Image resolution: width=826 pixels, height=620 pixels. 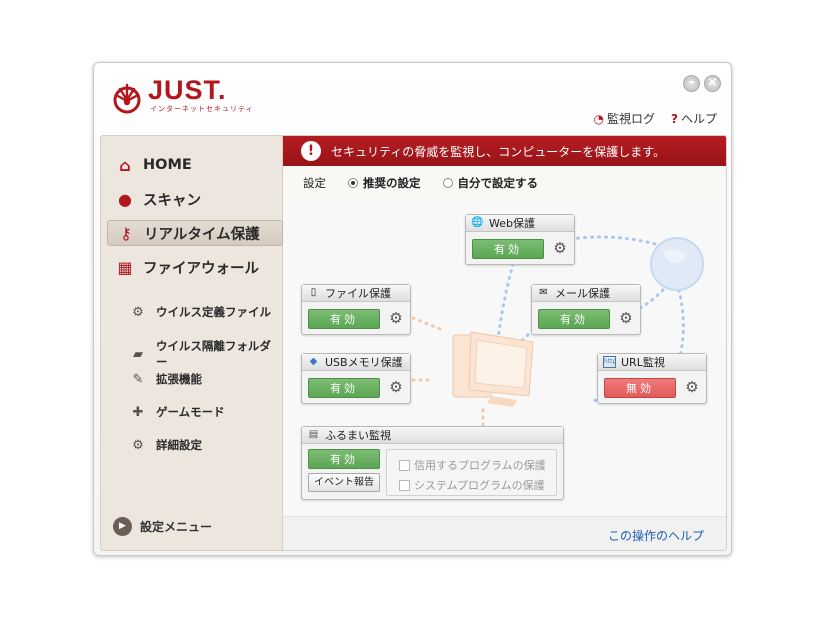 What do you see at coordinates (560, 248) in the screenshot?
I see `web-settings-gear-icon: ⚙` at bounding box center [560, 248].